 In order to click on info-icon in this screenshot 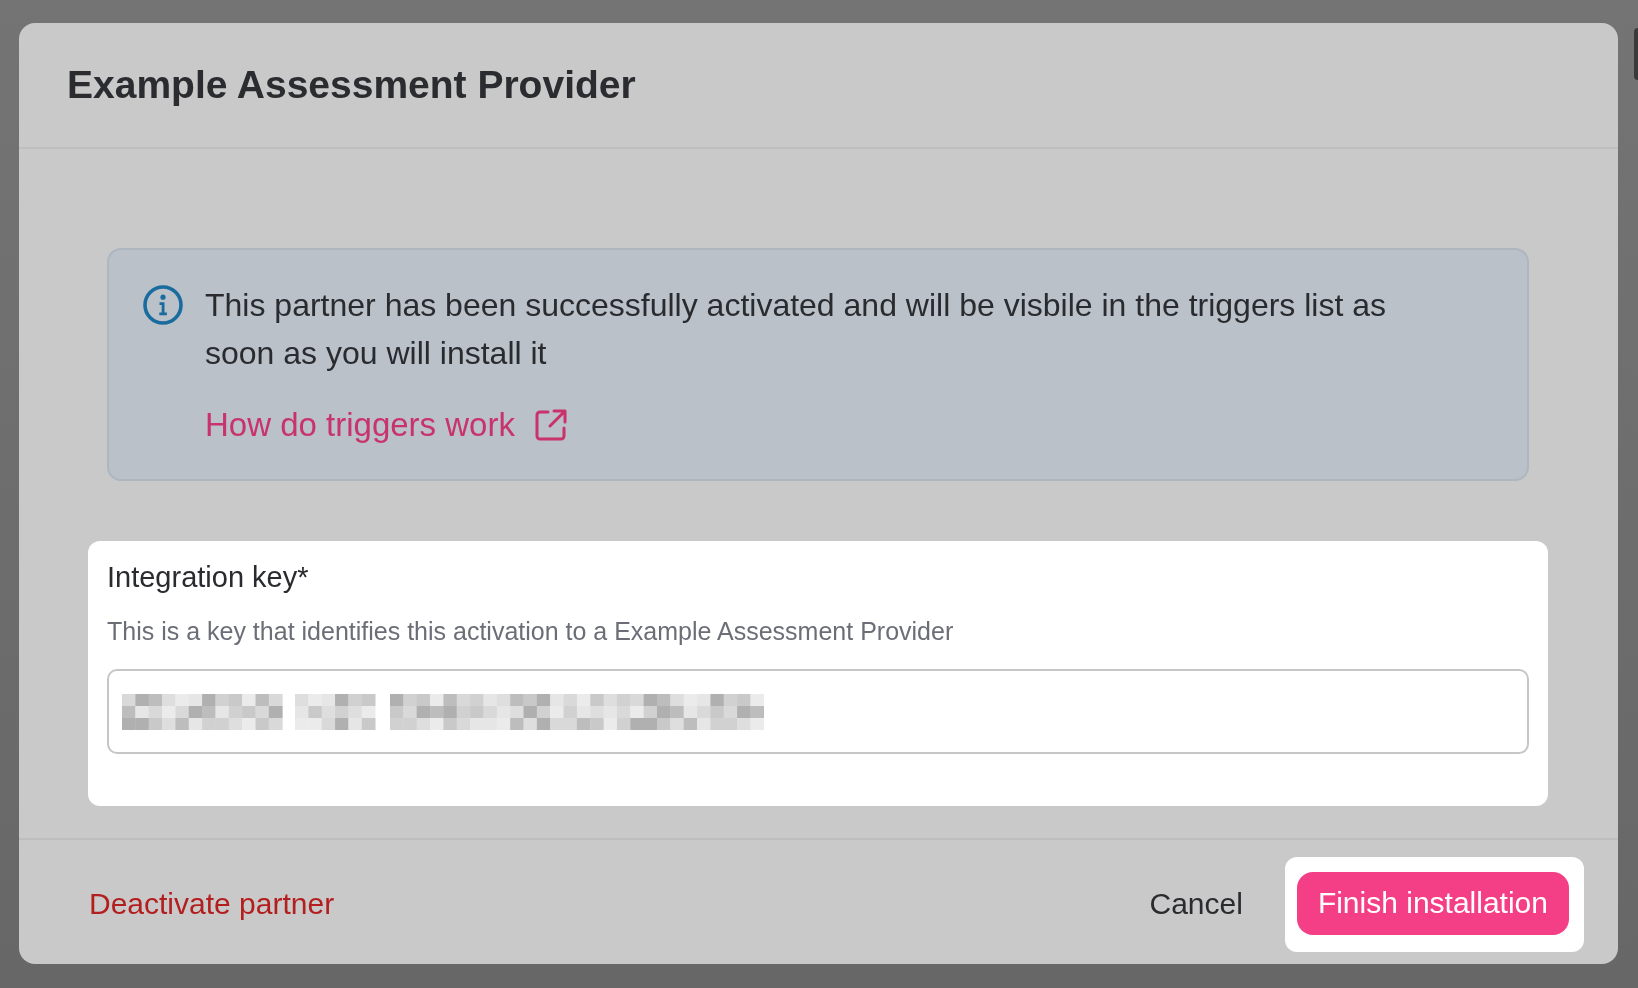, I will do `click(163, 305)`.